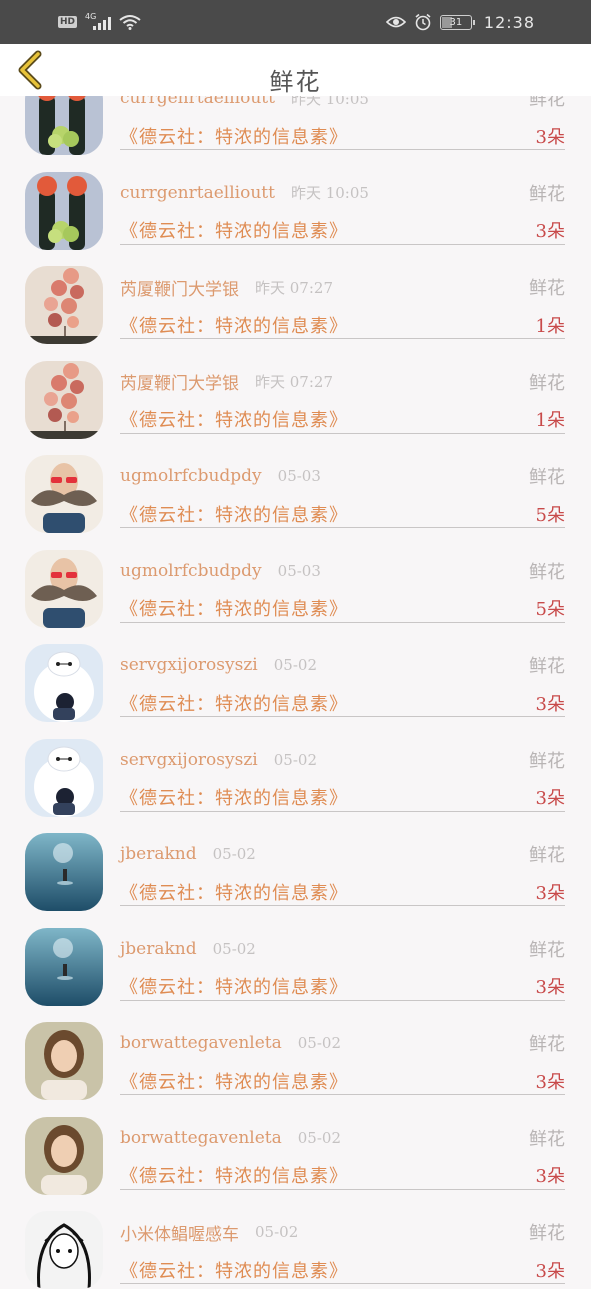 Image resolution: width=591 pixels, height=1289 pixels. What do you see at coordinates (295, 22) in the screenshot?
I see `status-bar: HD 4G 31 12:38` at bounding box center [295, 22].